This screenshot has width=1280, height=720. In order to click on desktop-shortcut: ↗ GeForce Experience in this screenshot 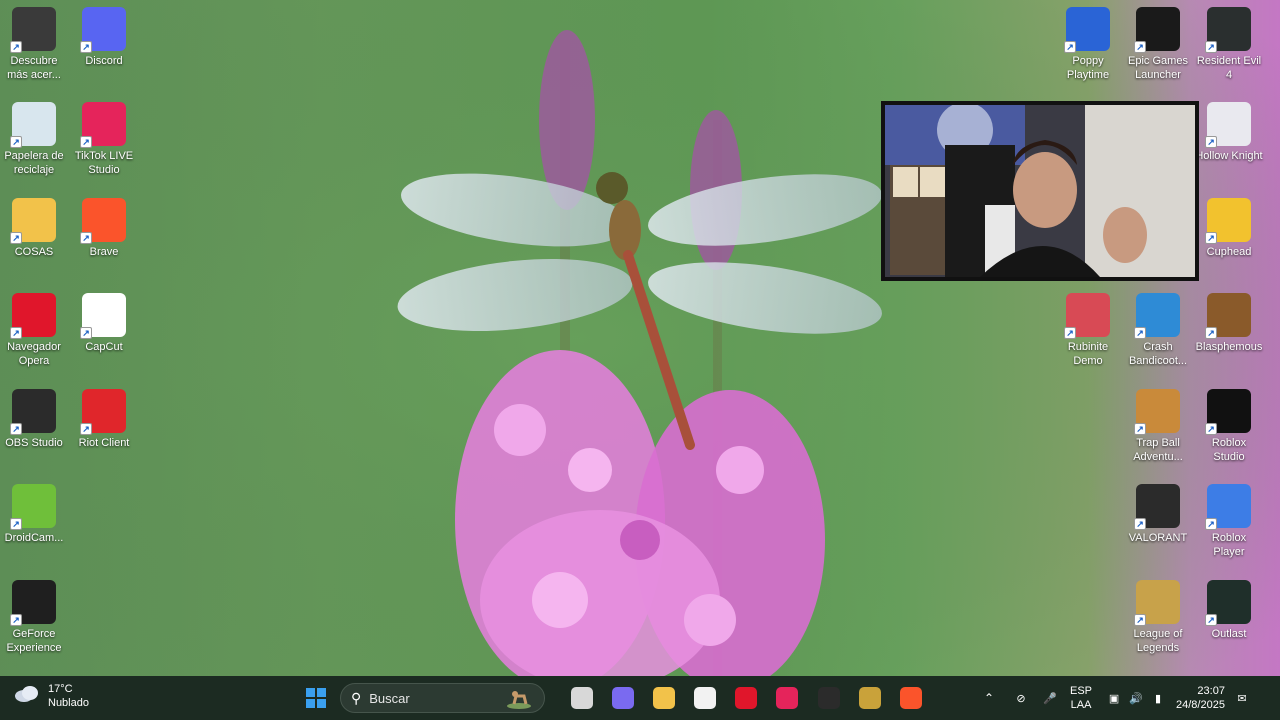, I will do `click(35, 617)`.